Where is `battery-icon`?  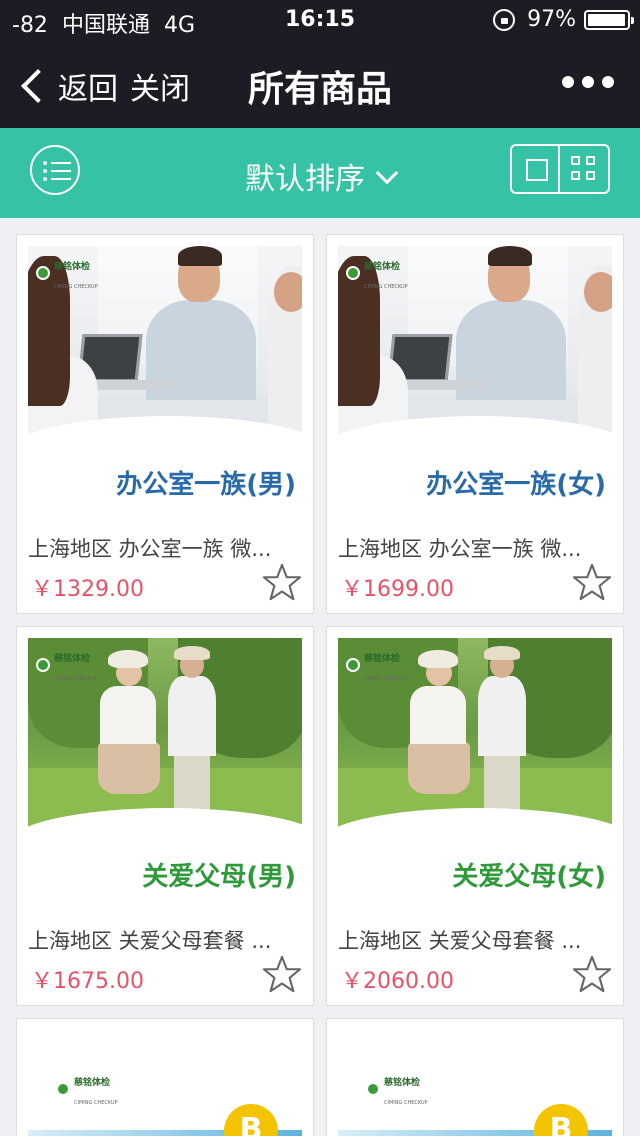
battery-icon is located at coordinates (609, 19).